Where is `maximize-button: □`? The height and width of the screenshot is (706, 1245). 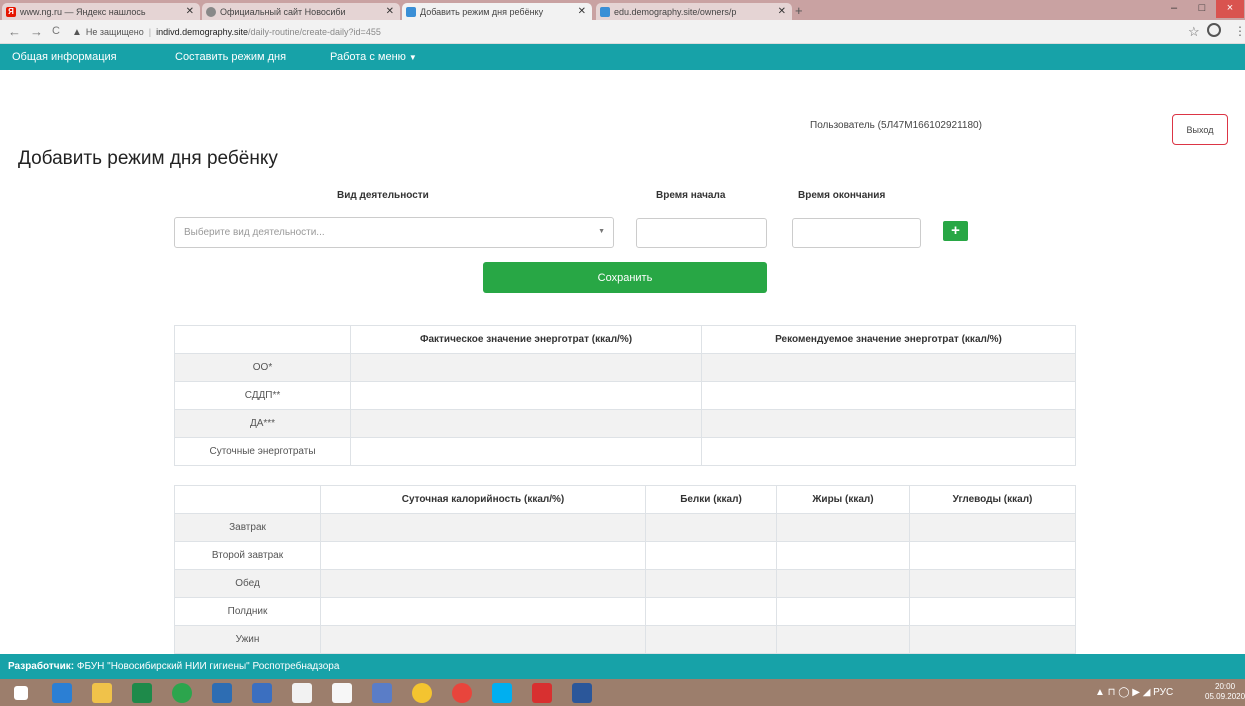 maximize-button: □ is located at coordinates (1202, 9).